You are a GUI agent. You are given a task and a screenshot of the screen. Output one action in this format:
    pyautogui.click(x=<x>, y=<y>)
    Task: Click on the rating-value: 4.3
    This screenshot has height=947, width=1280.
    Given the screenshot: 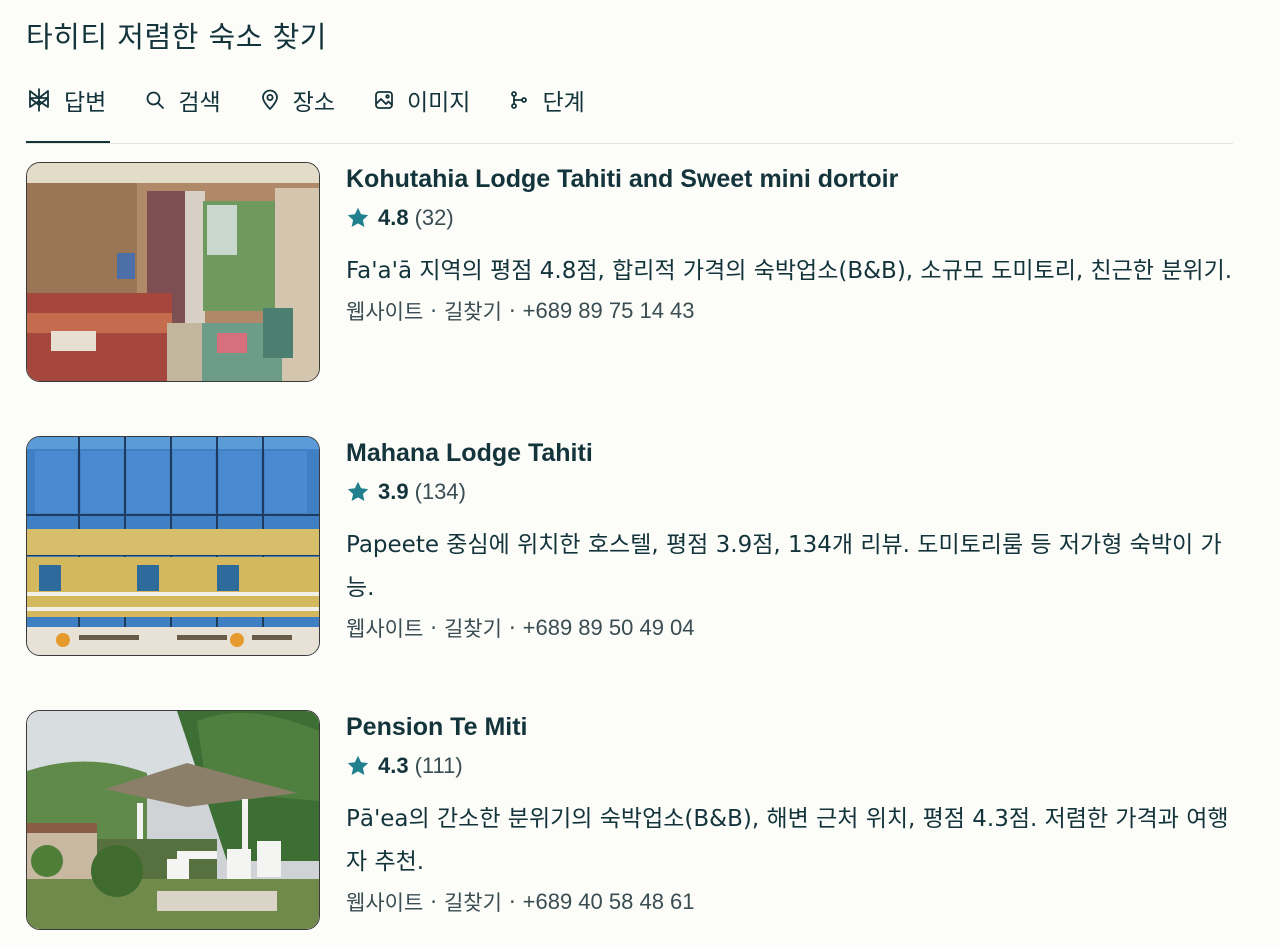 What is the action you would take?
    pyautogui.click(x=393, y=765)
    